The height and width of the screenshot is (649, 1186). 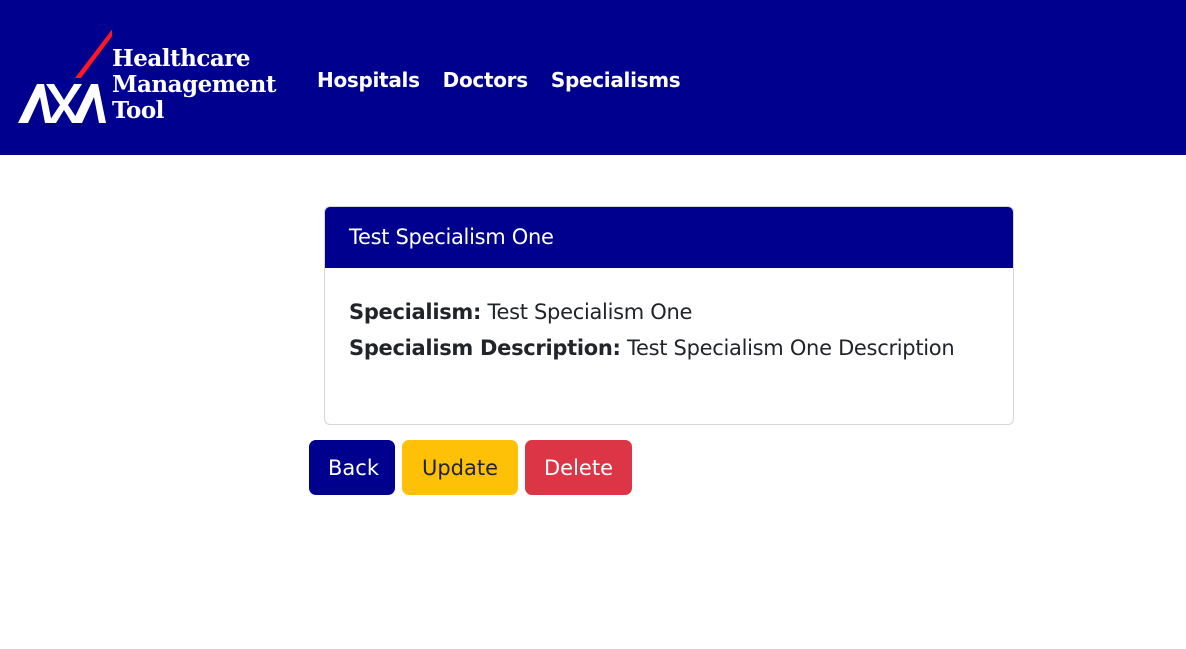 I want to click on update-button: Update, so click(x=460, y=467).